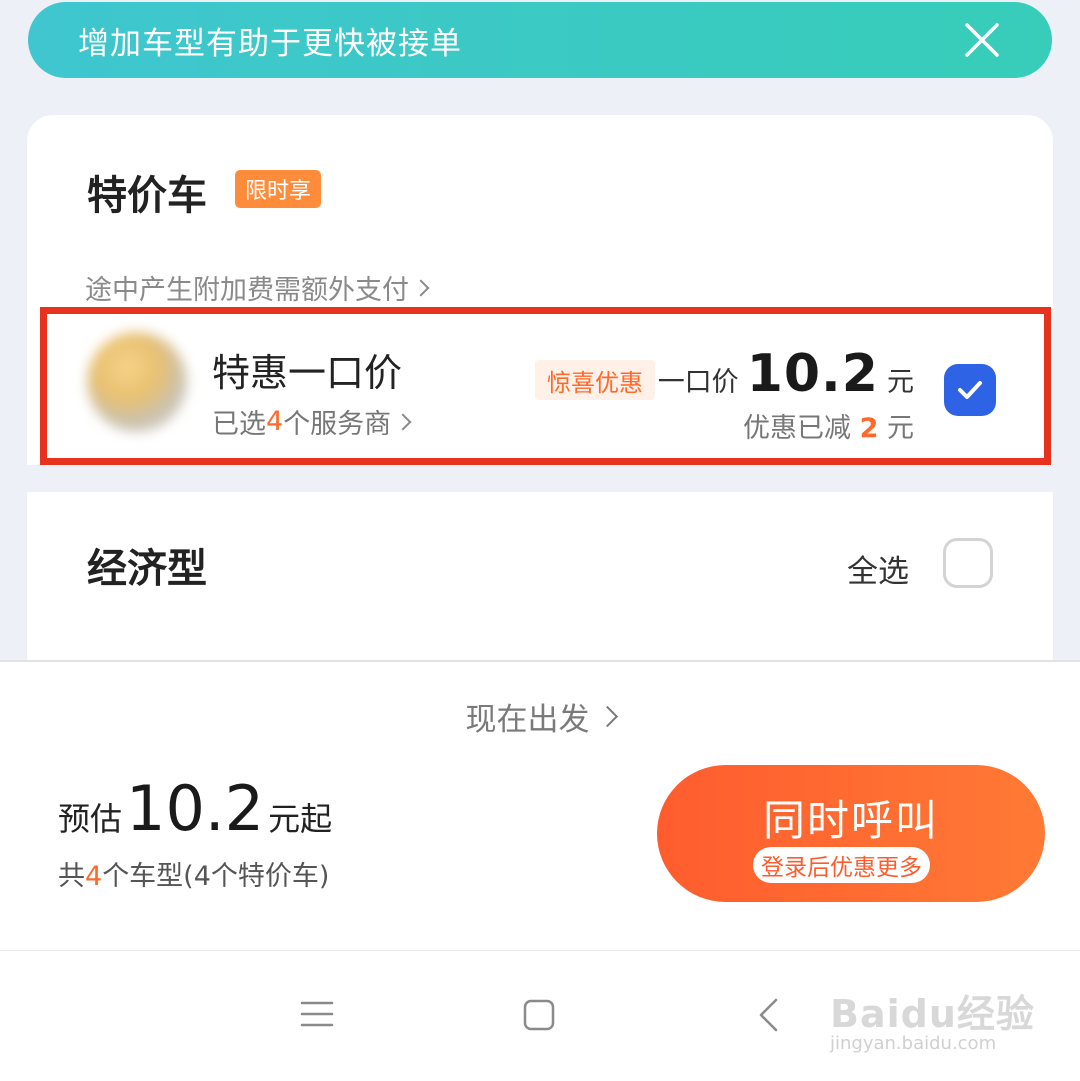 The image size is (1080, 1081). I want to click on watermark-sub: jingyan.baidu.com, so click(913, 1043).